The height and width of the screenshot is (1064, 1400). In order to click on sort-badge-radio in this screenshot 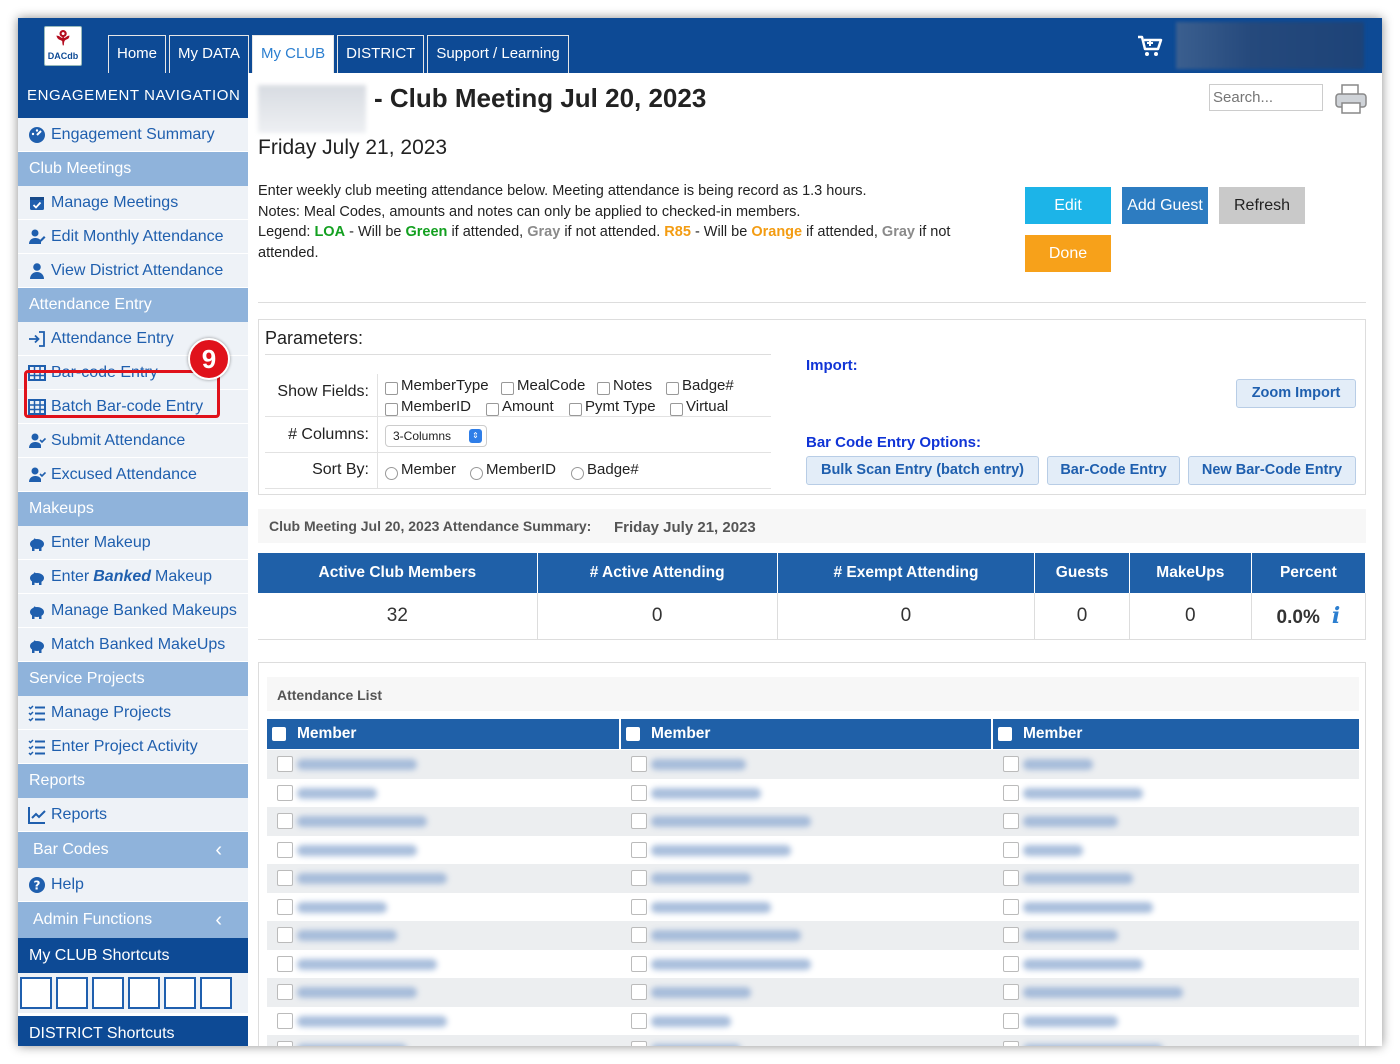, I will do `click(577, 473)`.